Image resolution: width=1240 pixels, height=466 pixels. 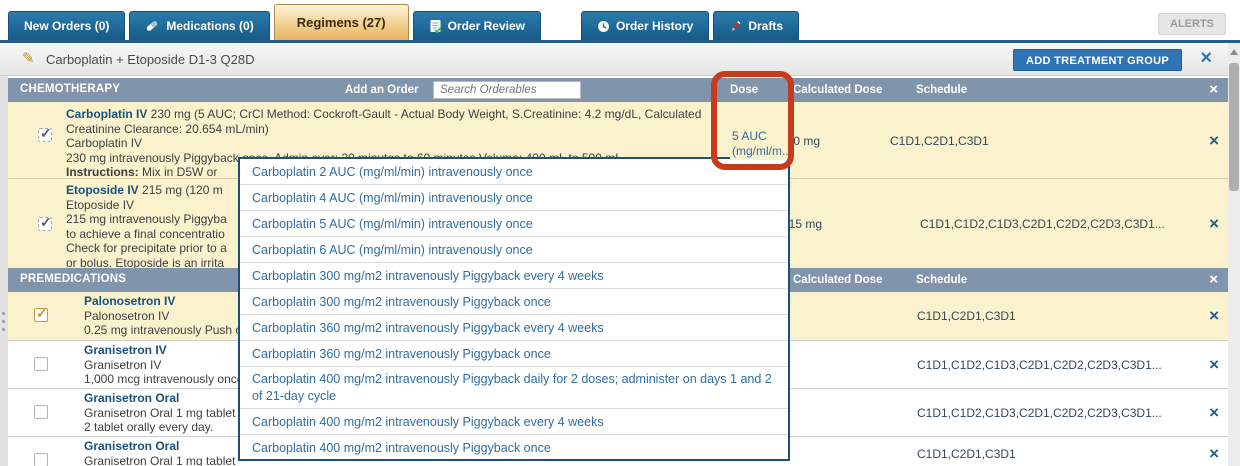 I want to click on drug-summary: 215 mg (120 m, so click(x=180, y=190).